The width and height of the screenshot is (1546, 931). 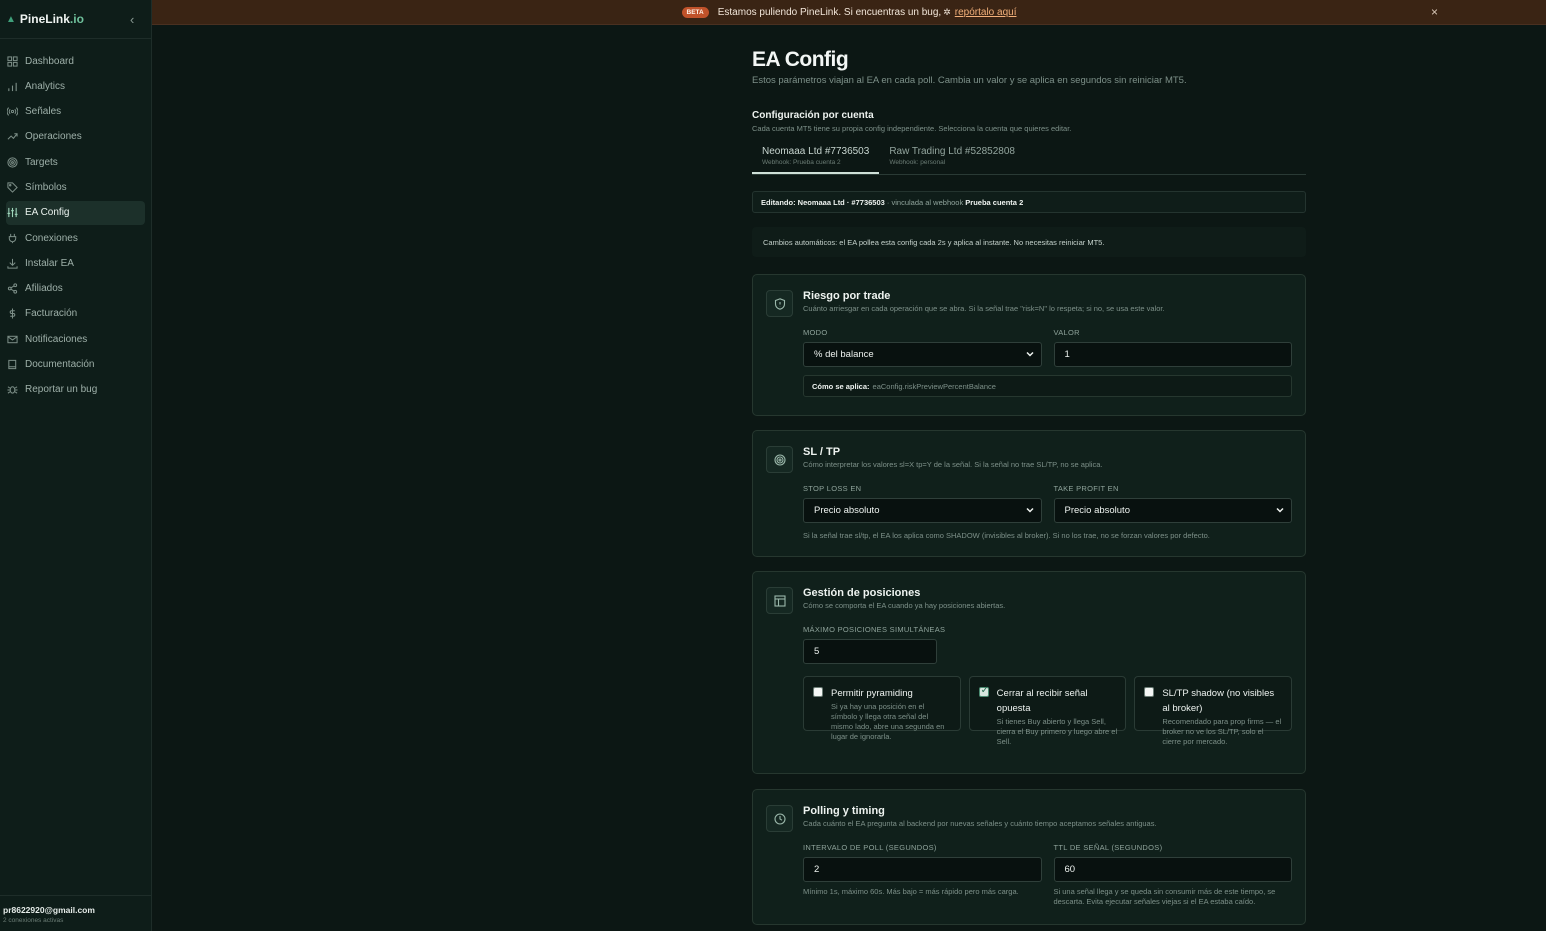 I want to click on sidebar-item-conexiones: Conexiones, so click(x=75, y=238).